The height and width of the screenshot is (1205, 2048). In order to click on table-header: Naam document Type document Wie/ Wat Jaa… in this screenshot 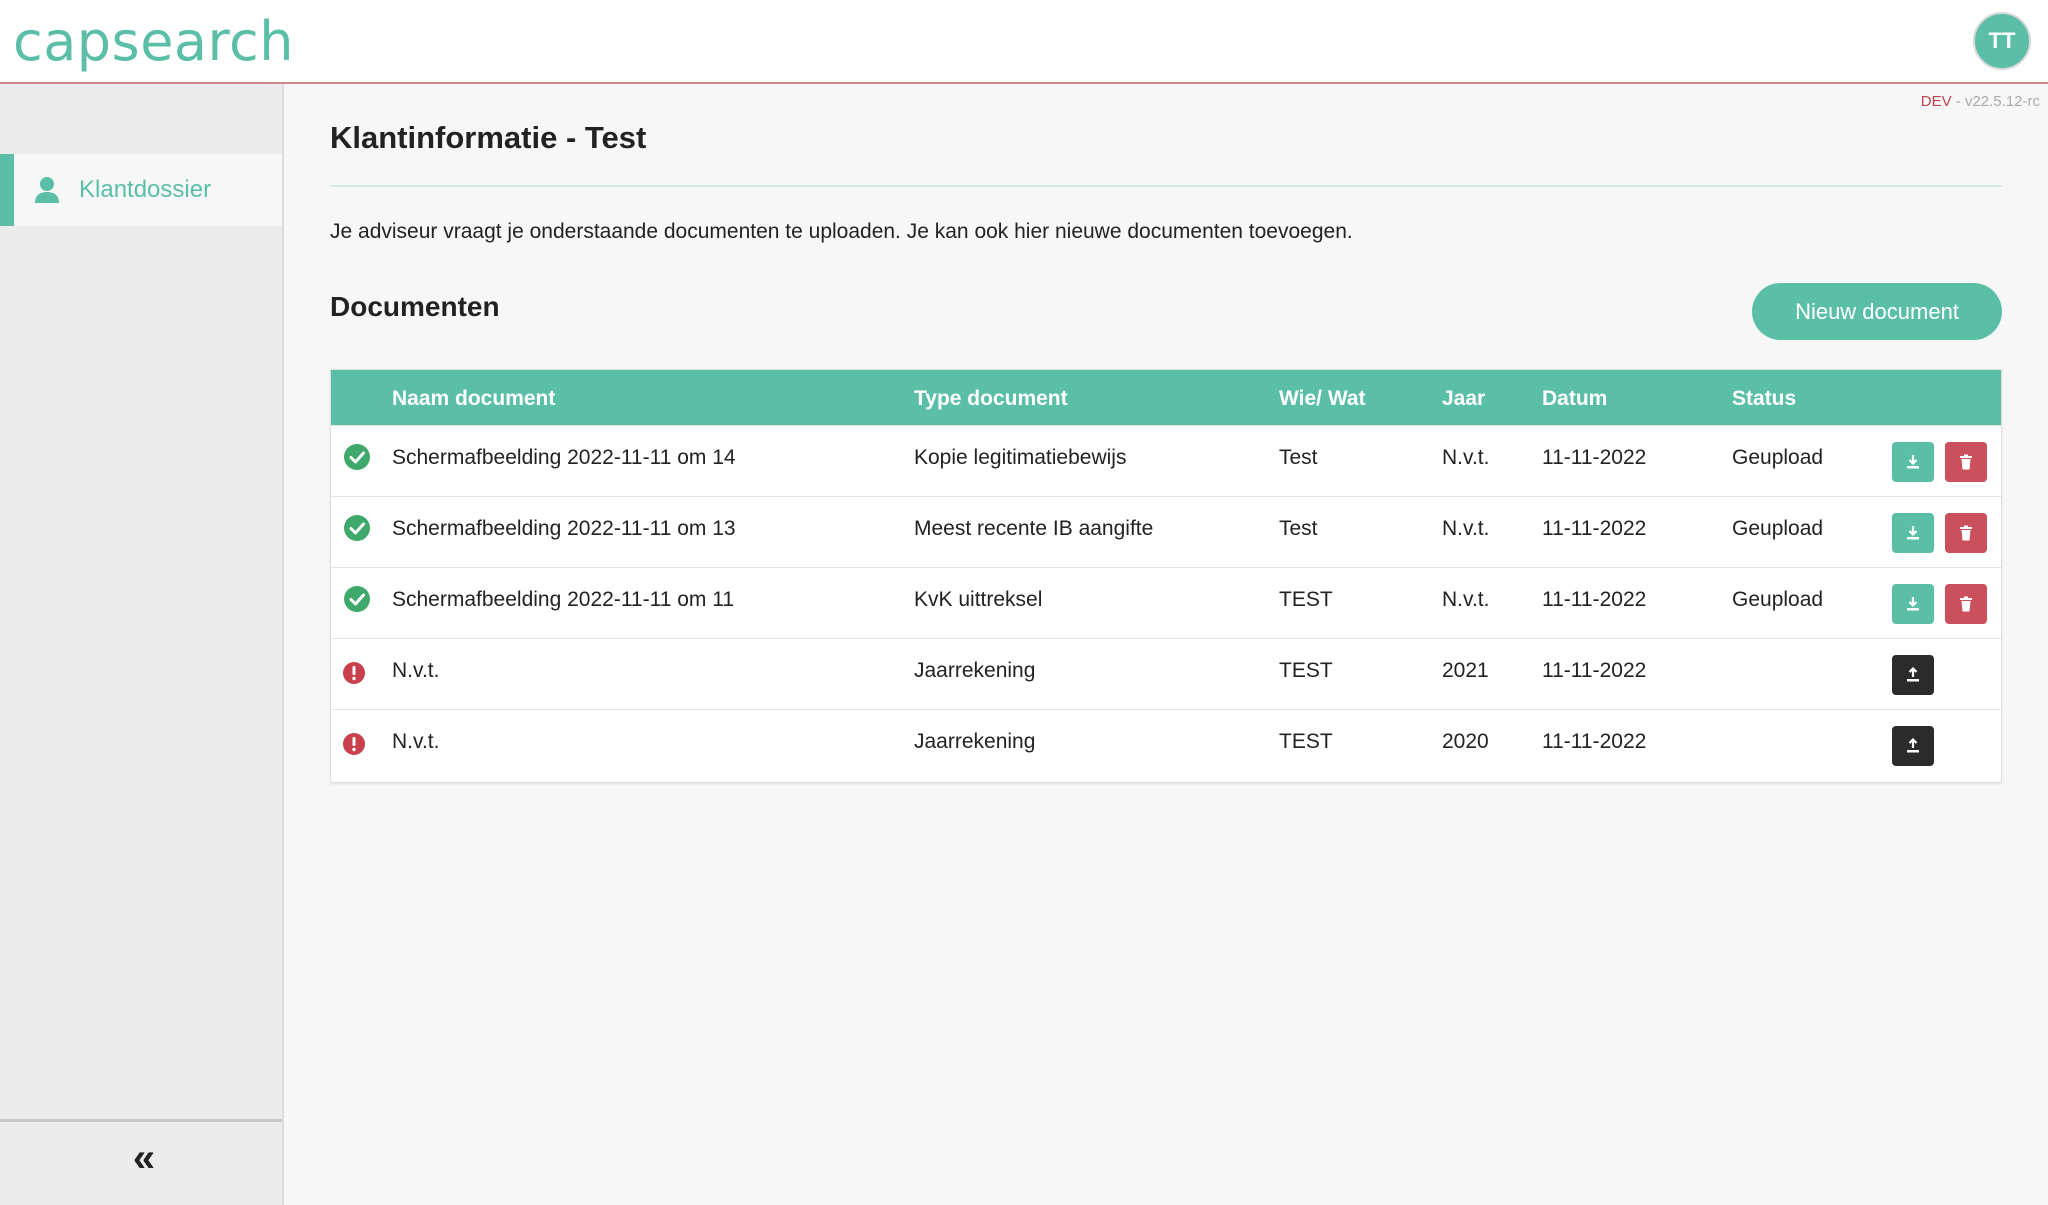, I will do `click(1166, 397)`.